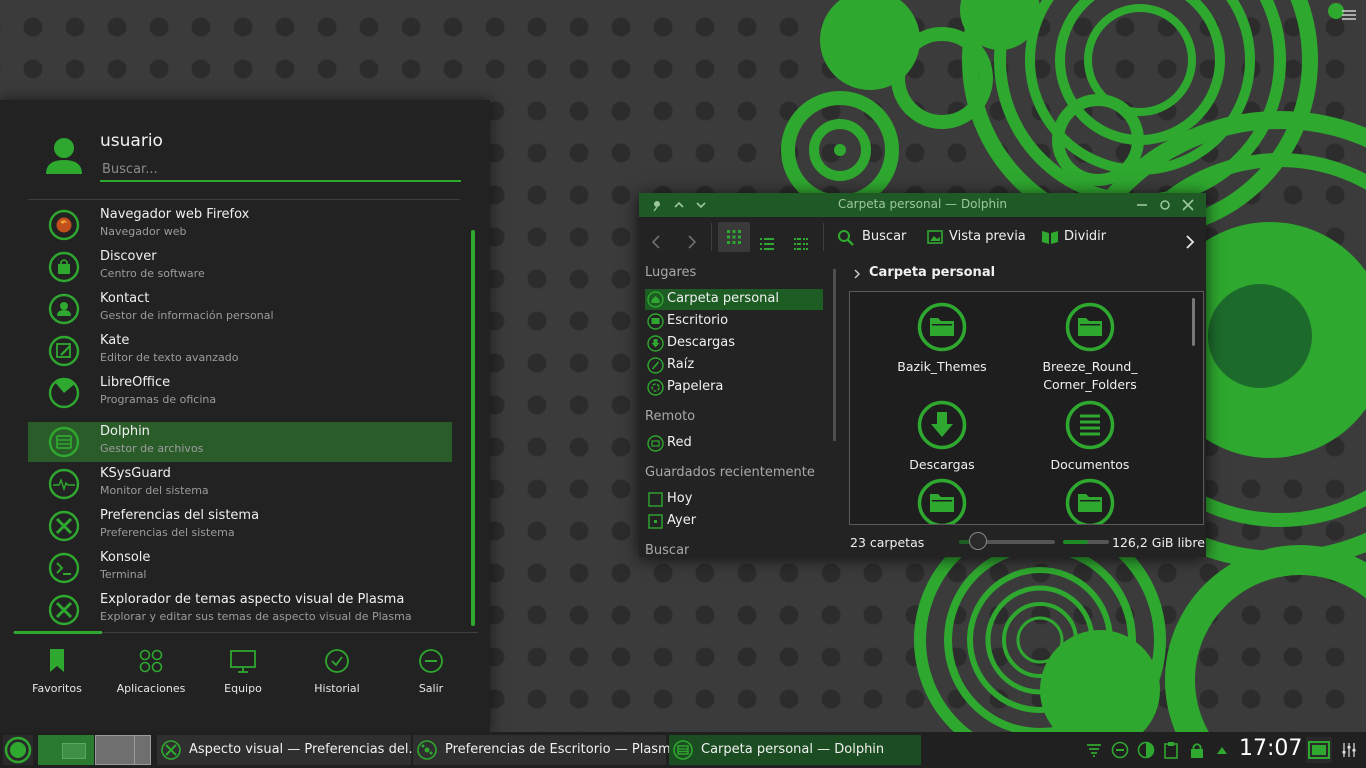 The image size is (1366, 768). What do you see at coordinates (655, 521) in the screenshot?
I see `yesterday-icon` at bounding box center [655, 521].